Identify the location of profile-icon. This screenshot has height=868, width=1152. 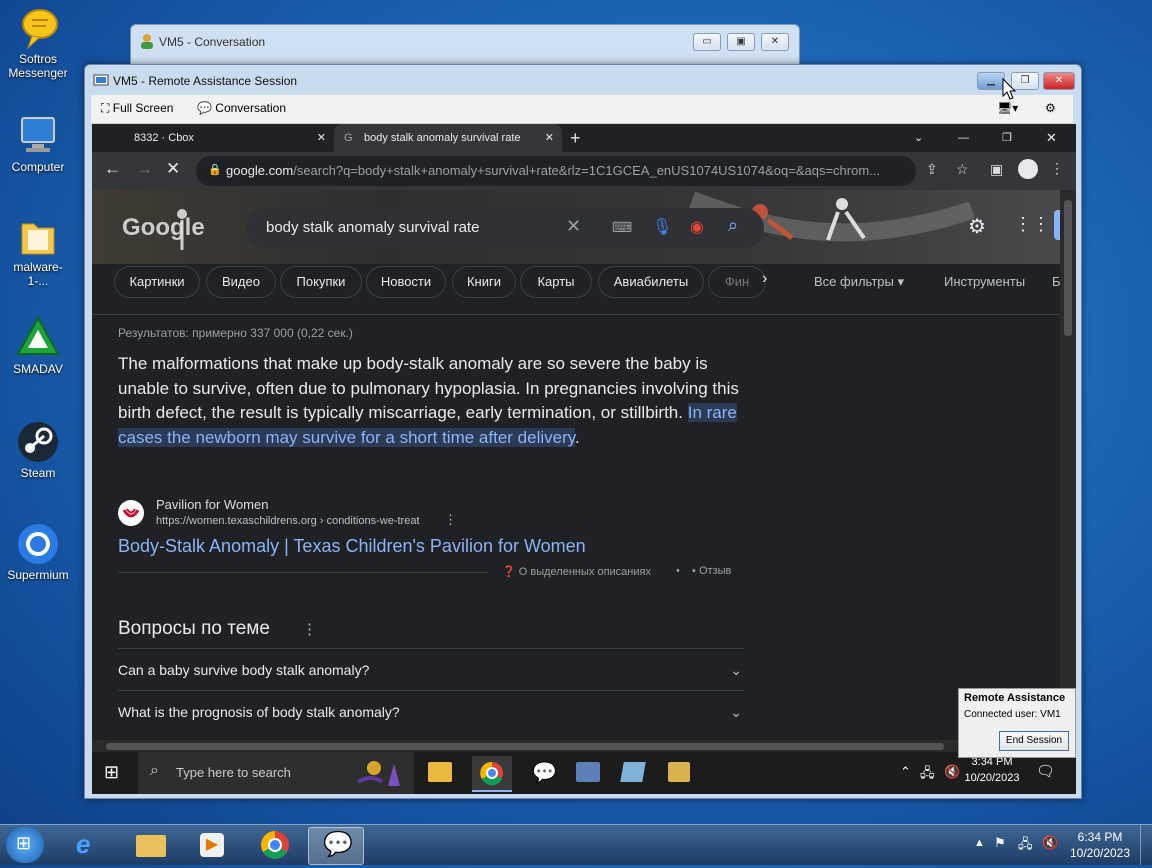
(1028, 169).